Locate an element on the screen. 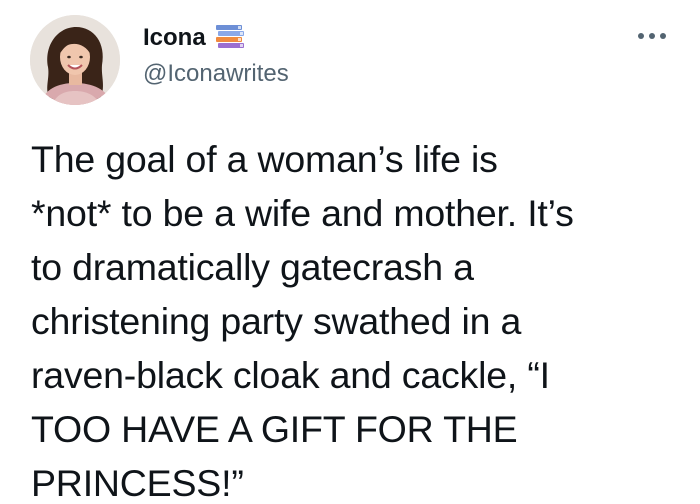  profile-photo is located at coordinates (75, 60).